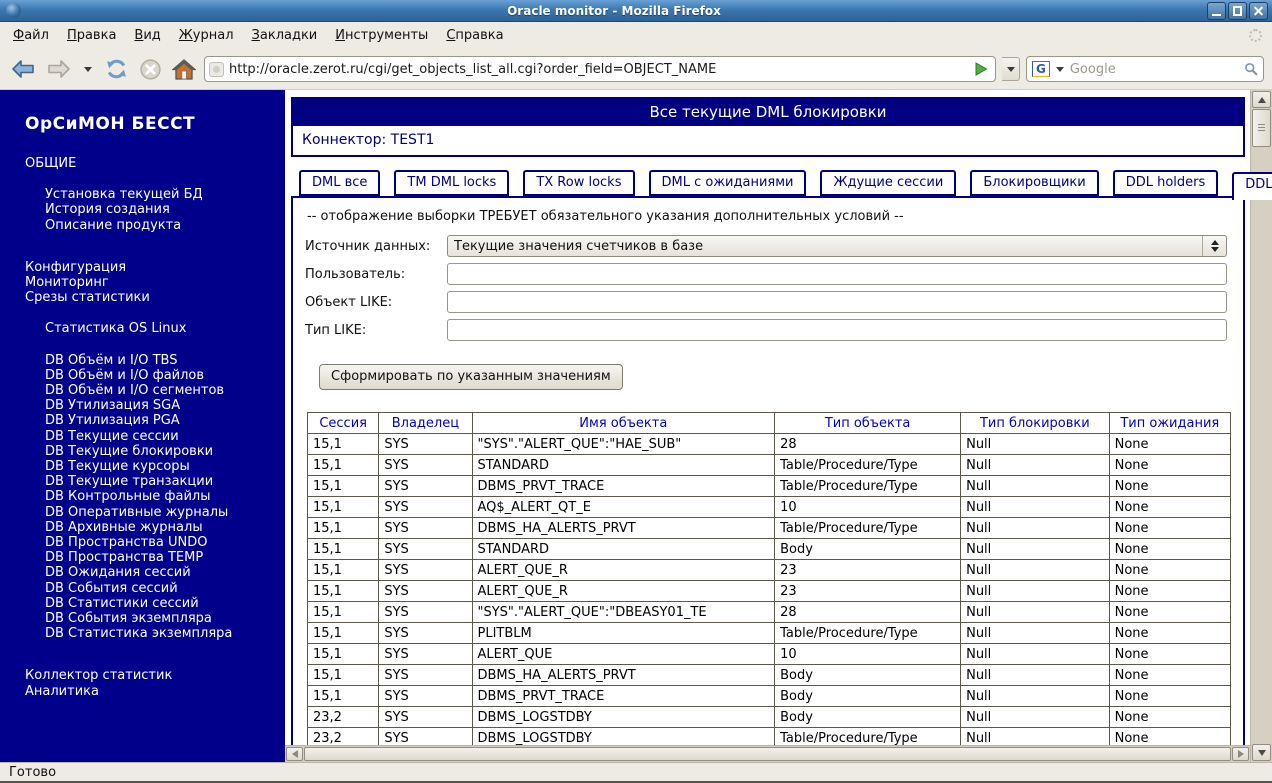 The width and height of the screenshot is (1272, 783). I want to click on minimize-button, so click(1216, 10).